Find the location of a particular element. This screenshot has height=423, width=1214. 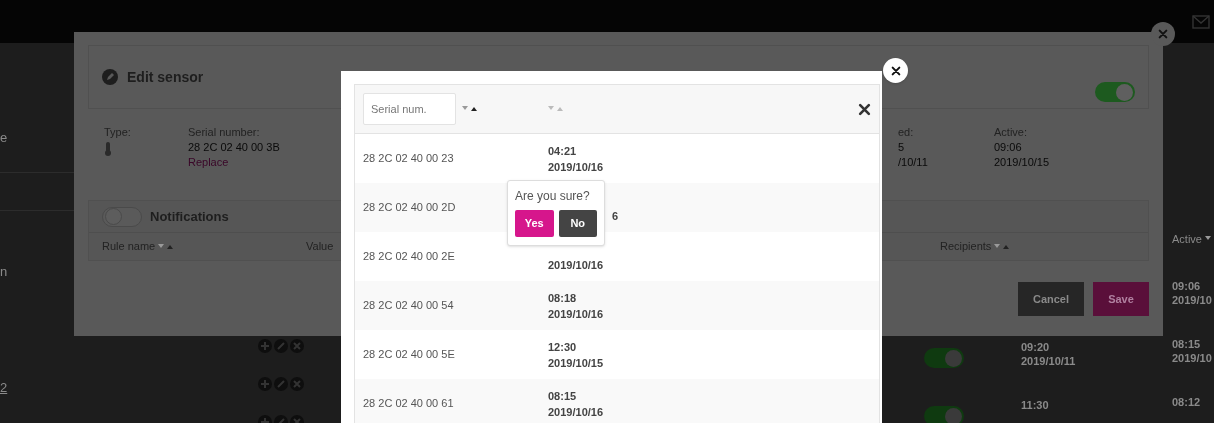

field-value: 28 2C 02 40 00 3B is located at coordinates (234, 147).